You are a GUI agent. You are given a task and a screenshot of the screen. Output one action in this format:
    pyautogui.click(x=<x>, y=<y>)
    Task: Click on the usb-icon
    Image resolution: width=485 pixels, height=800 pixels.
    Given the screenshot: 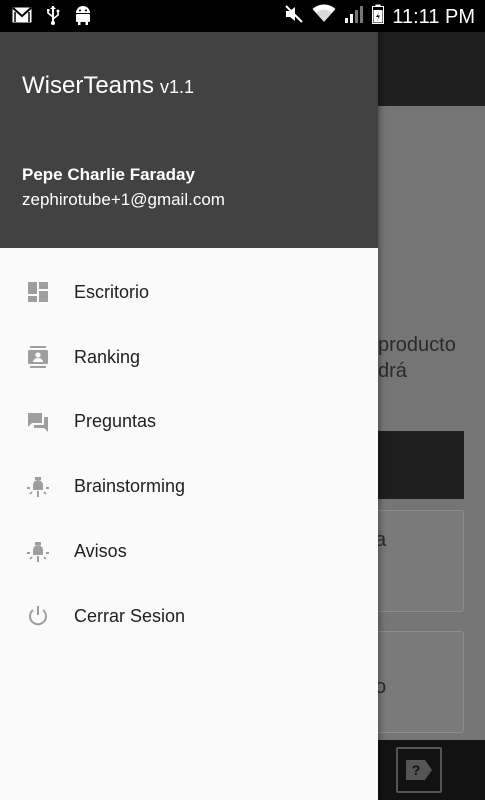 What is the action you would take?
    pyautogui.click(x=53, y=17)
    